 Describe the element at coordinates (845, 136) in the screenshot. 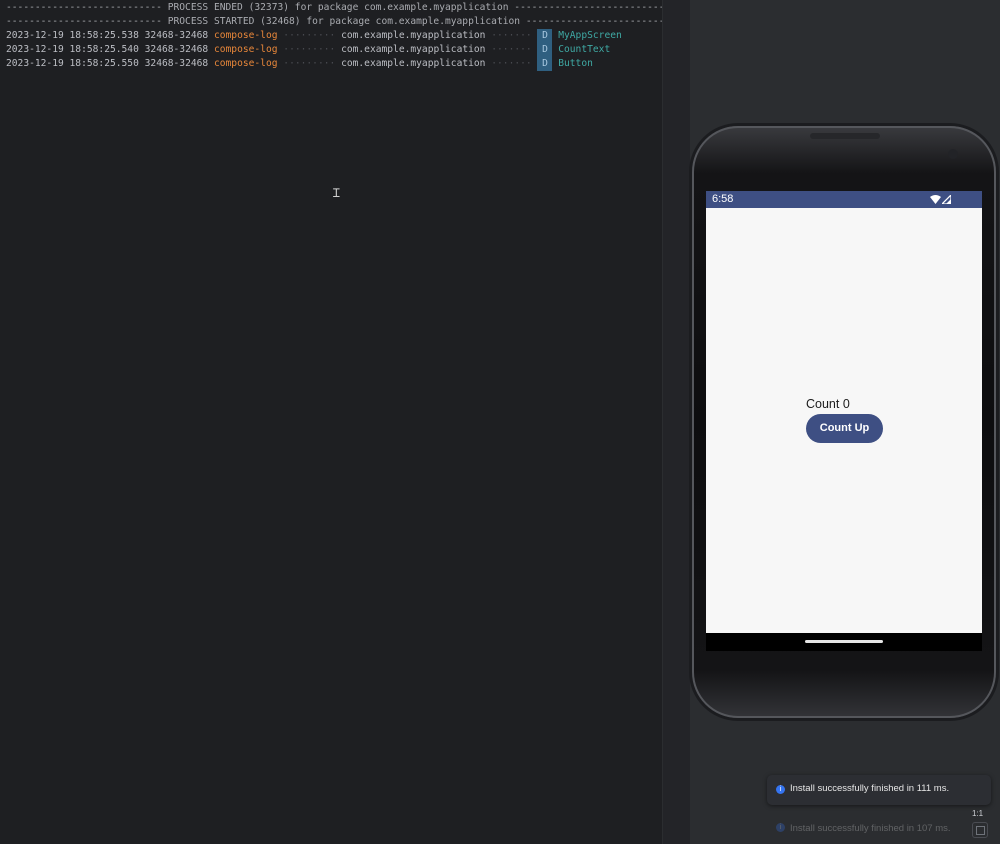

I see `speaker-grille` at that location.